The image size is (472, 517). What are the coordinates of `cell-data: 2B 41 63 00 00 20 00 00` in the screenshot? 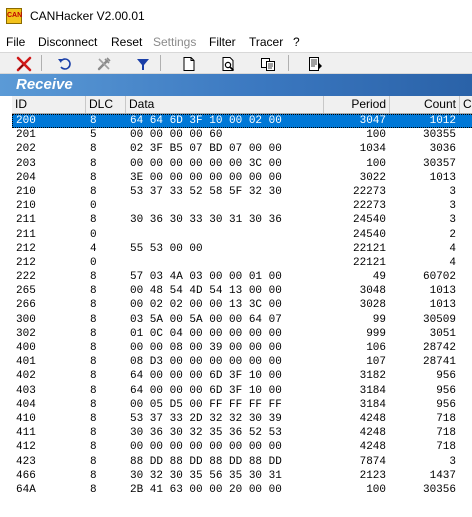 It's located at (206, 489).